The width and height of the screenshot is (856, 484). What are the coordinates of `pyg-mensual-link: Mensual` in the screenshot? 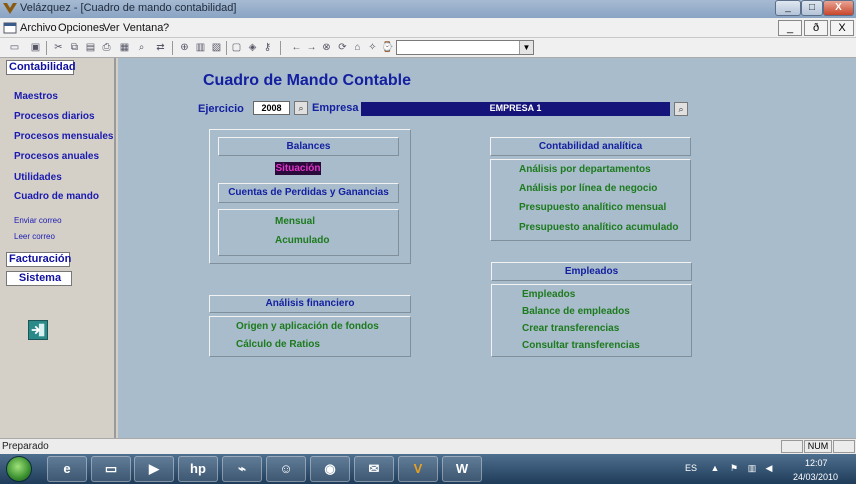 It's located at (295, 221).